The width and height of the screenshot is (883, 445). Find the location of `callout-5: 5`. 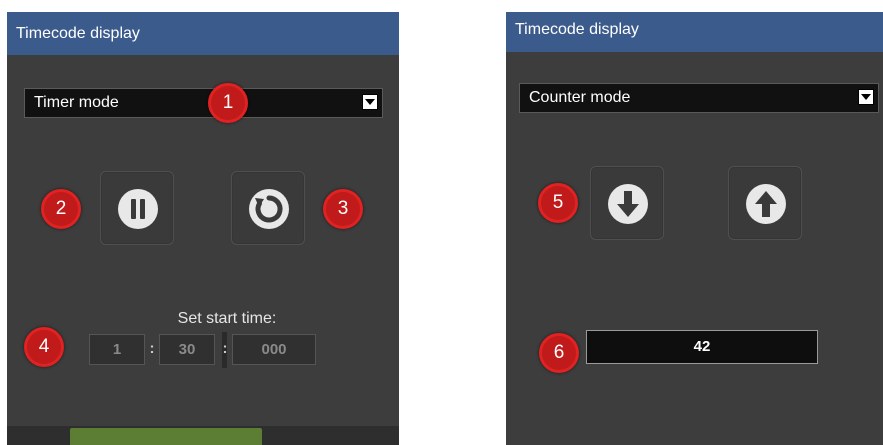

callout-5: 5 is located at coordinates (558, 203).